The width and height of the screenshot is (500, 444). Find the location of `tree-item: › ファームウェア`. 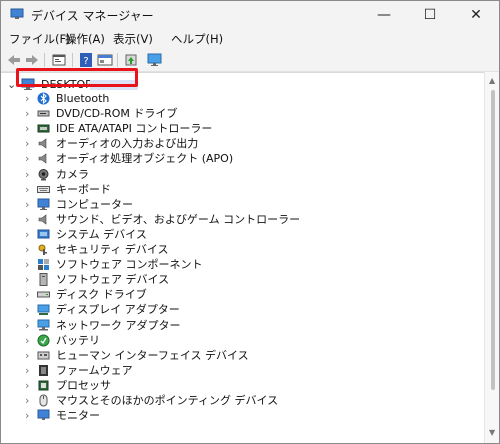

tree-item: › ファームウェア is located at coordinates (242, 370).